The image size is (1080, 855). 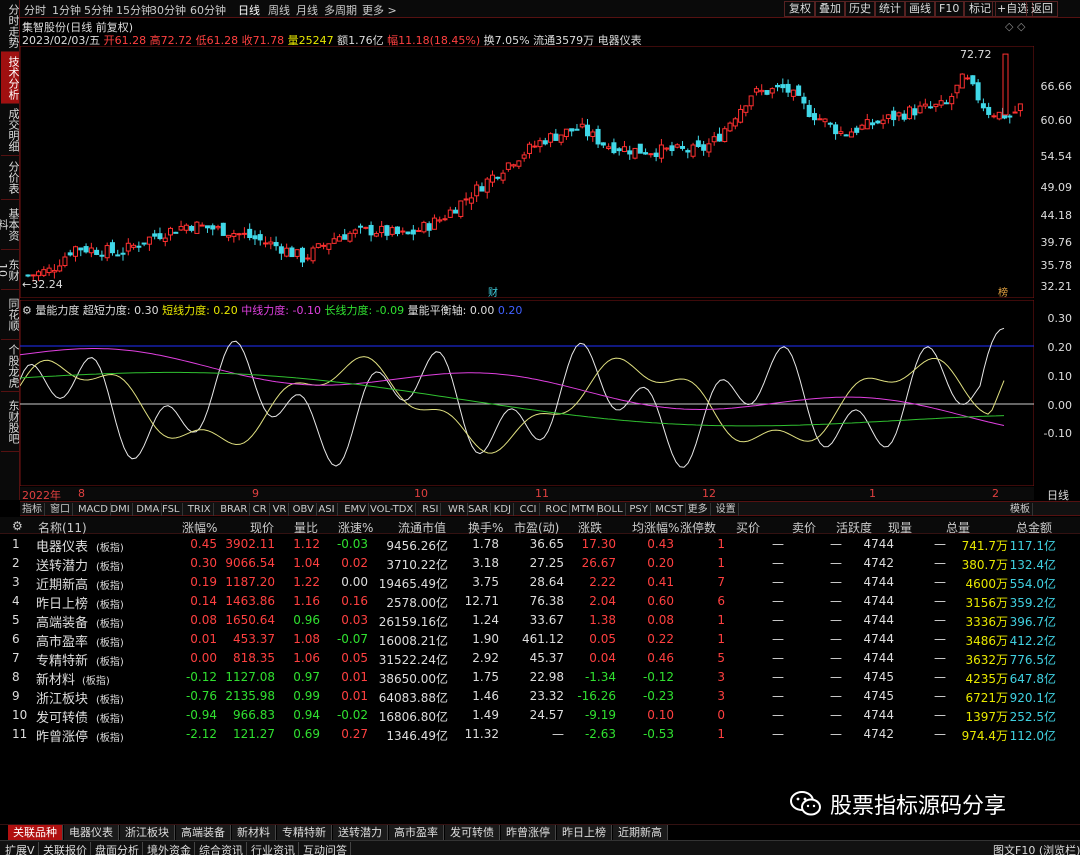 I want to click on period-2: 5分钟, so click(x=98, y=10).